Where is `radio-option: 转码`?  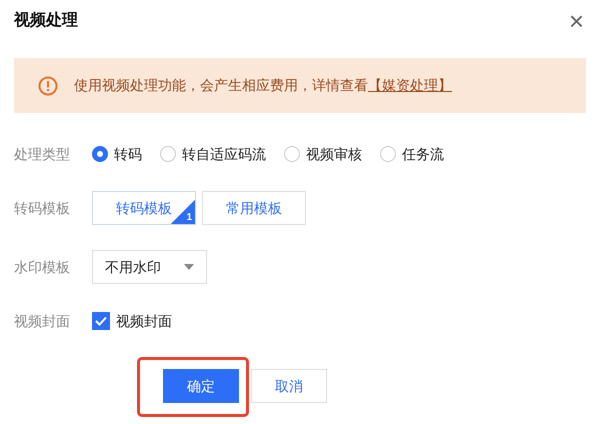
radio-option: 转码 is located at coordinates (117, 154).